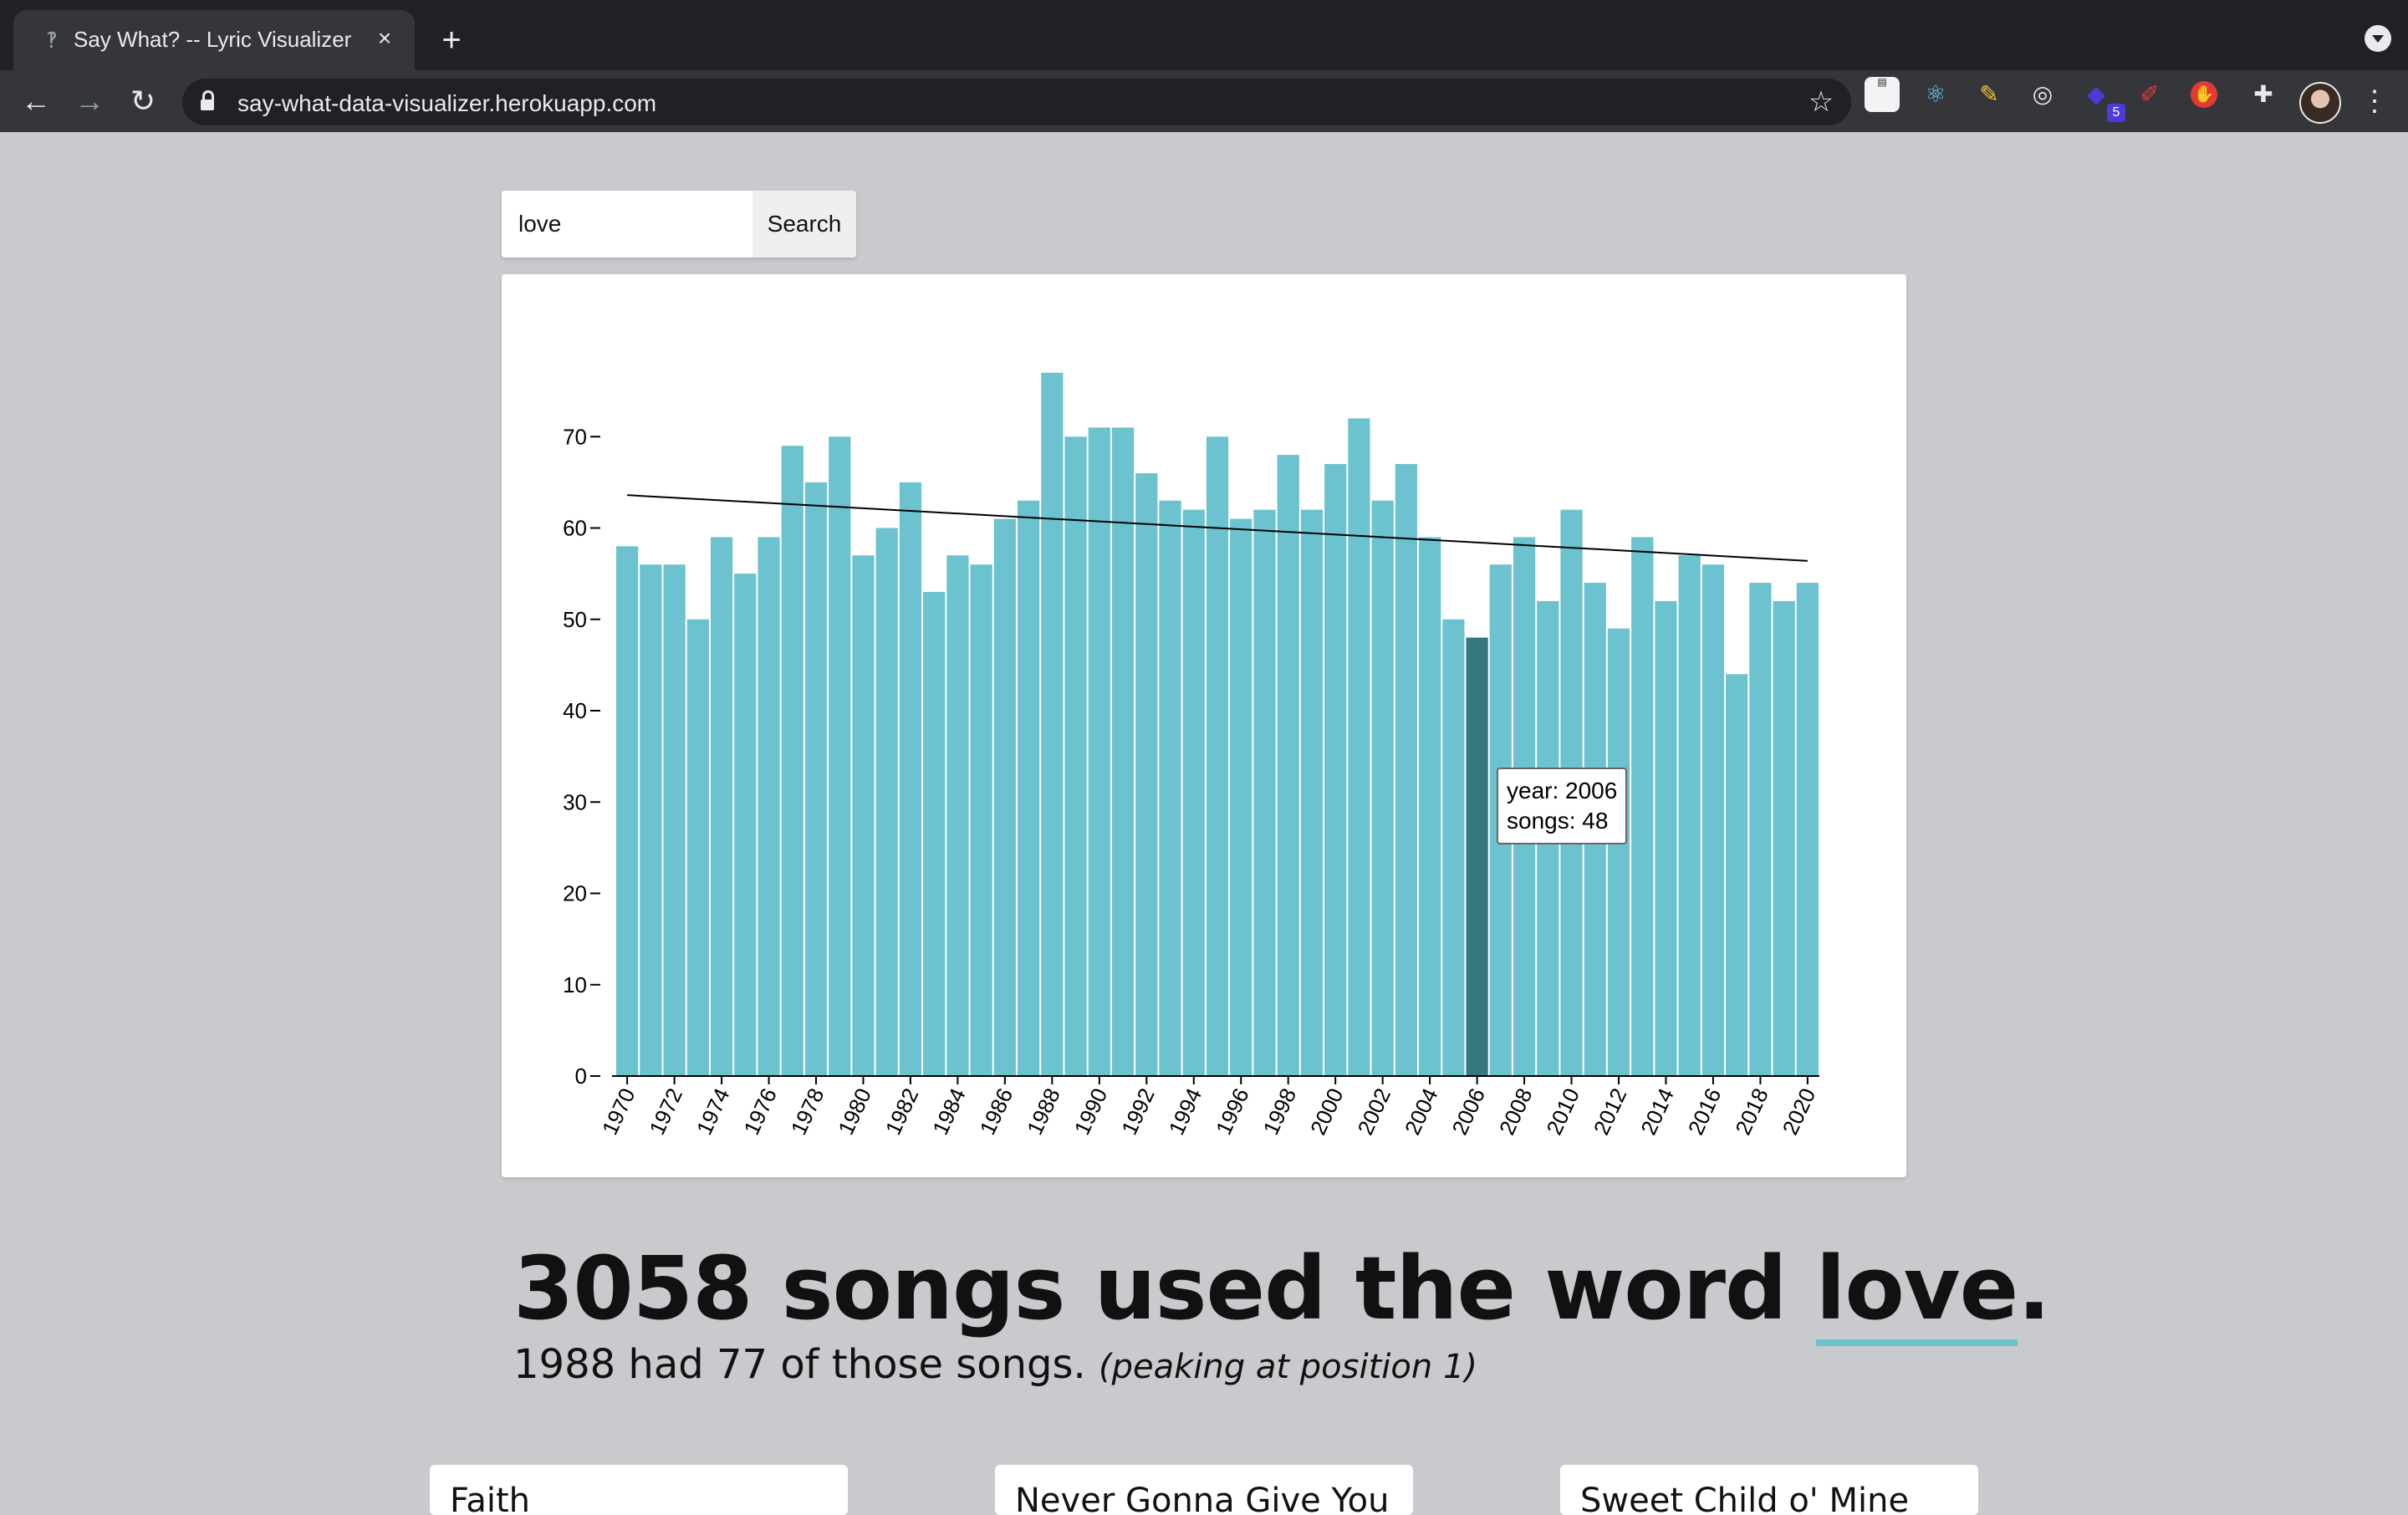 This screenshot has height=1515, width=2408. I want to click on song-title: Sweet Child o' Mine, so click(1745, 1498).